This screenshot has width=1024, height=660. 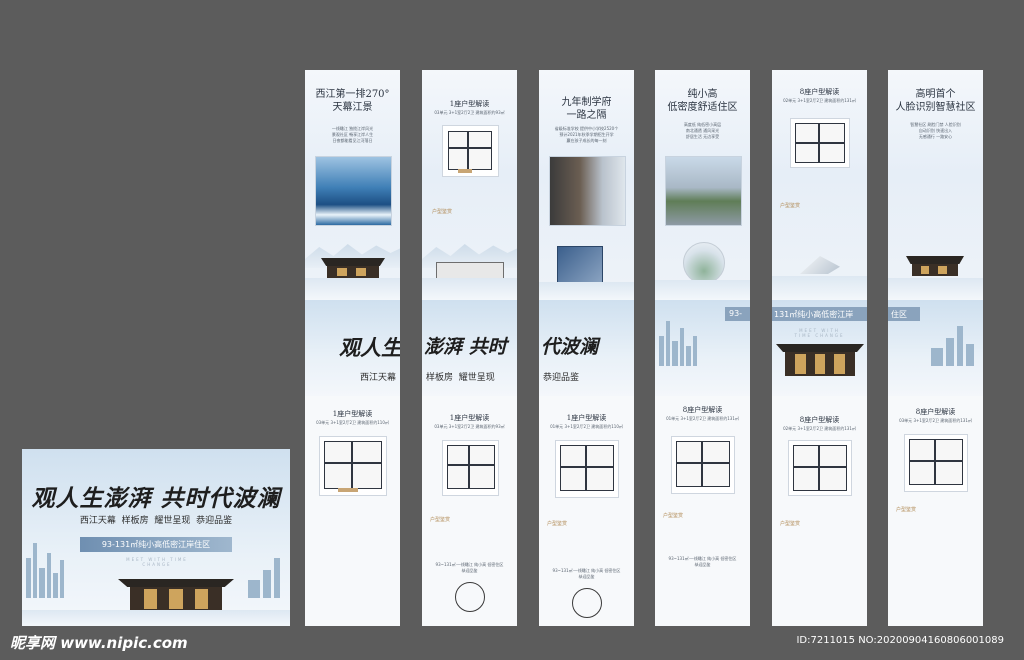 What do you see at coordinates (263, 578) in the screenshot?
I see `banner-skyline-right` at bounding box center [263, 578].